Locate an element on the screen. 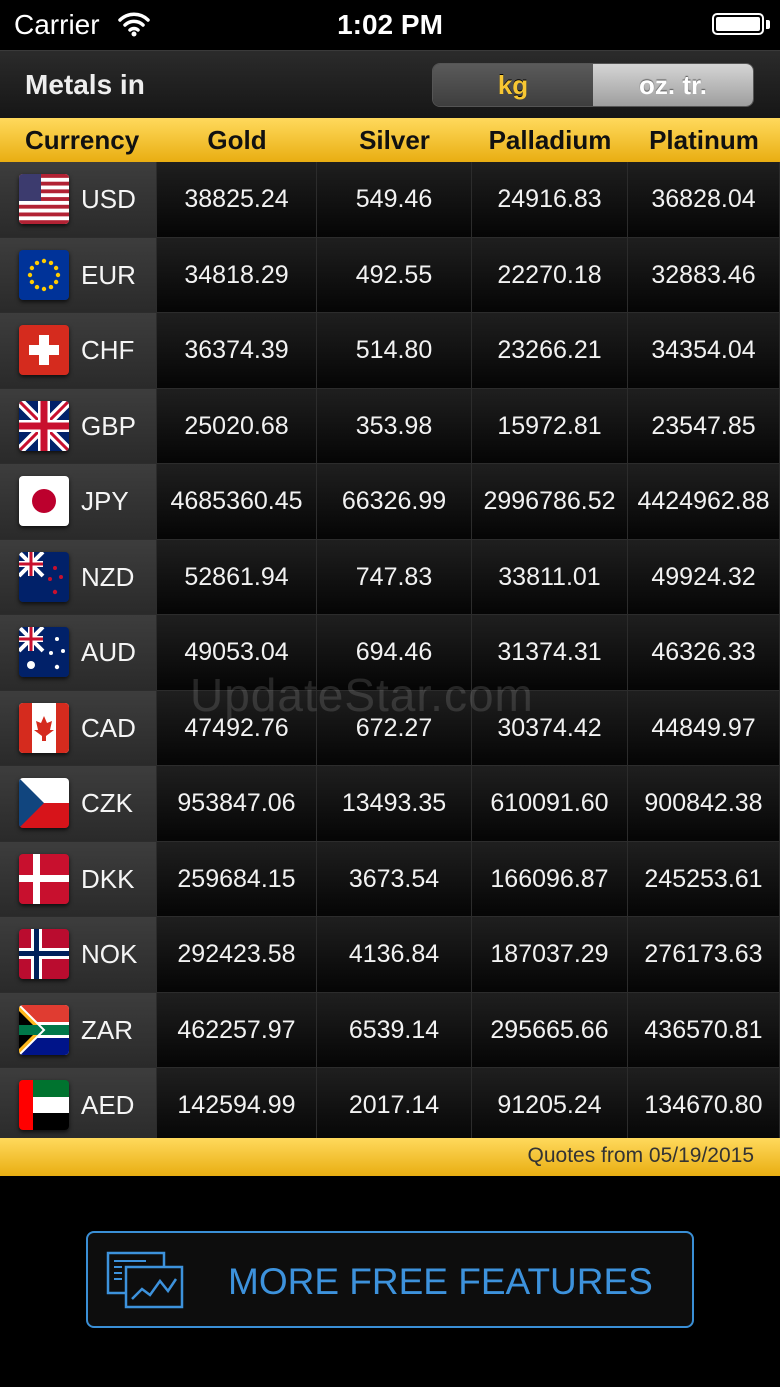  gold-price: 4685360.45 is located at coordinates (237, 501).